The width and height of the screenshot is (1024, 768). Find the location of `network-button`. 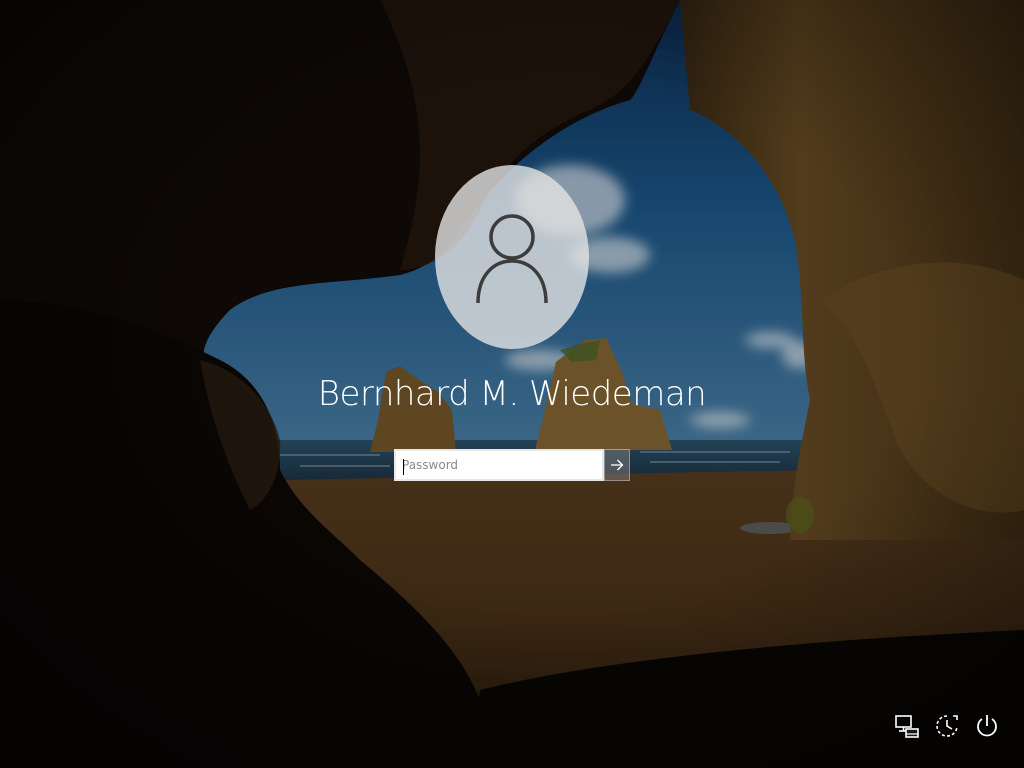

network-button is located at coordinates (907, 726).